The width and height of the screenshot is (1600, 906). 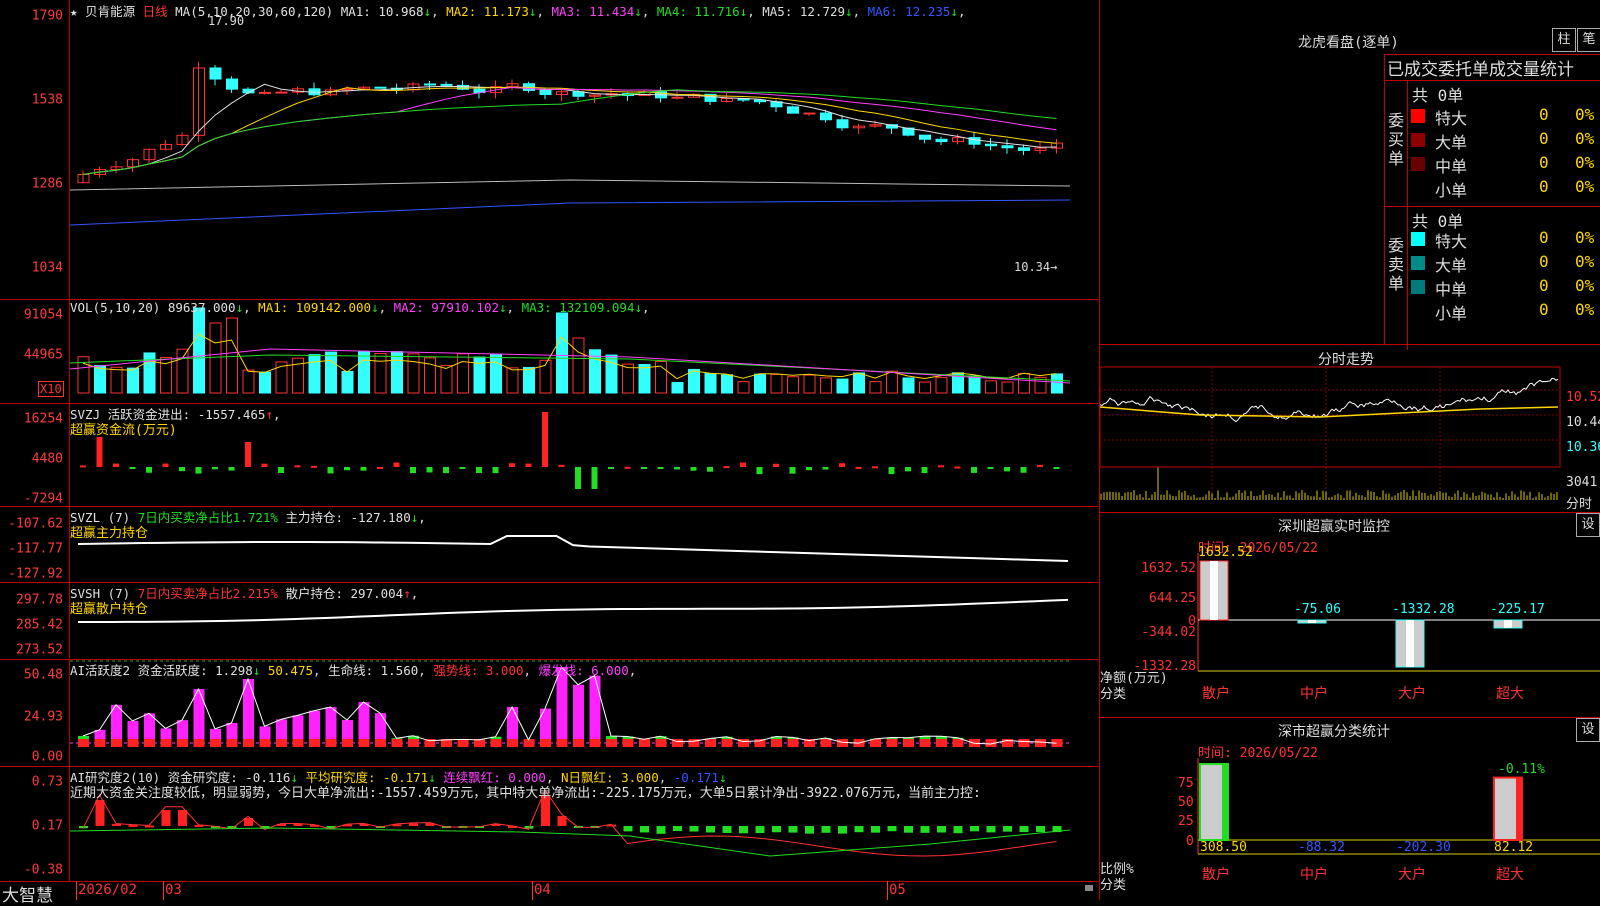 I want to click on category-label: 大户, so click(x=1412, y=694).